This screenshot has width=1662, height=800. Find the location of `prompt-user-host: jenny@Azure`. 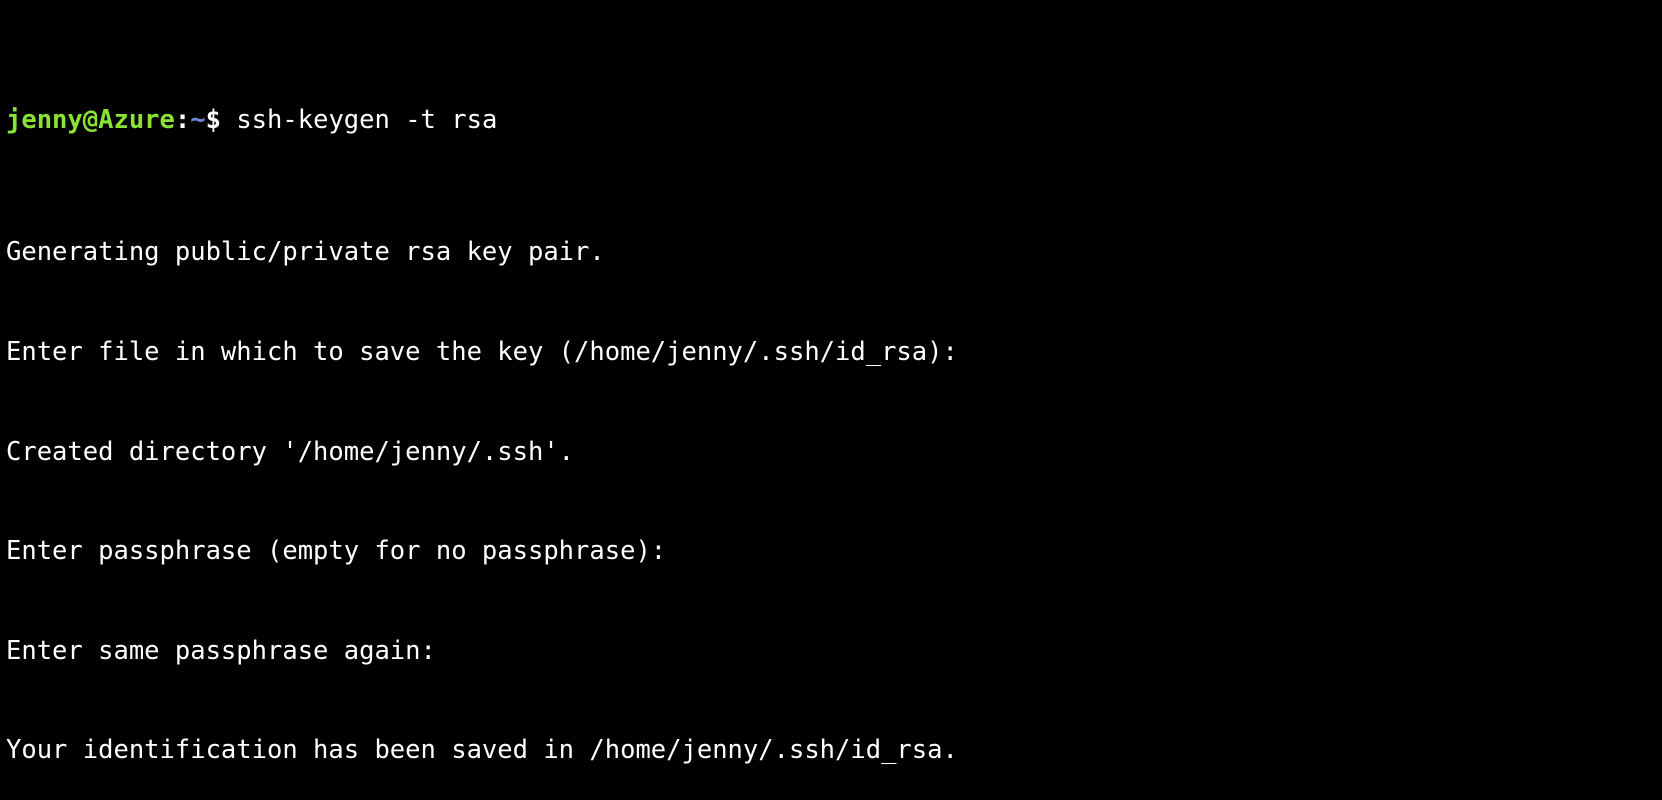

prompt-user-host: jenny@Azure is located at coordinates (90, 119).